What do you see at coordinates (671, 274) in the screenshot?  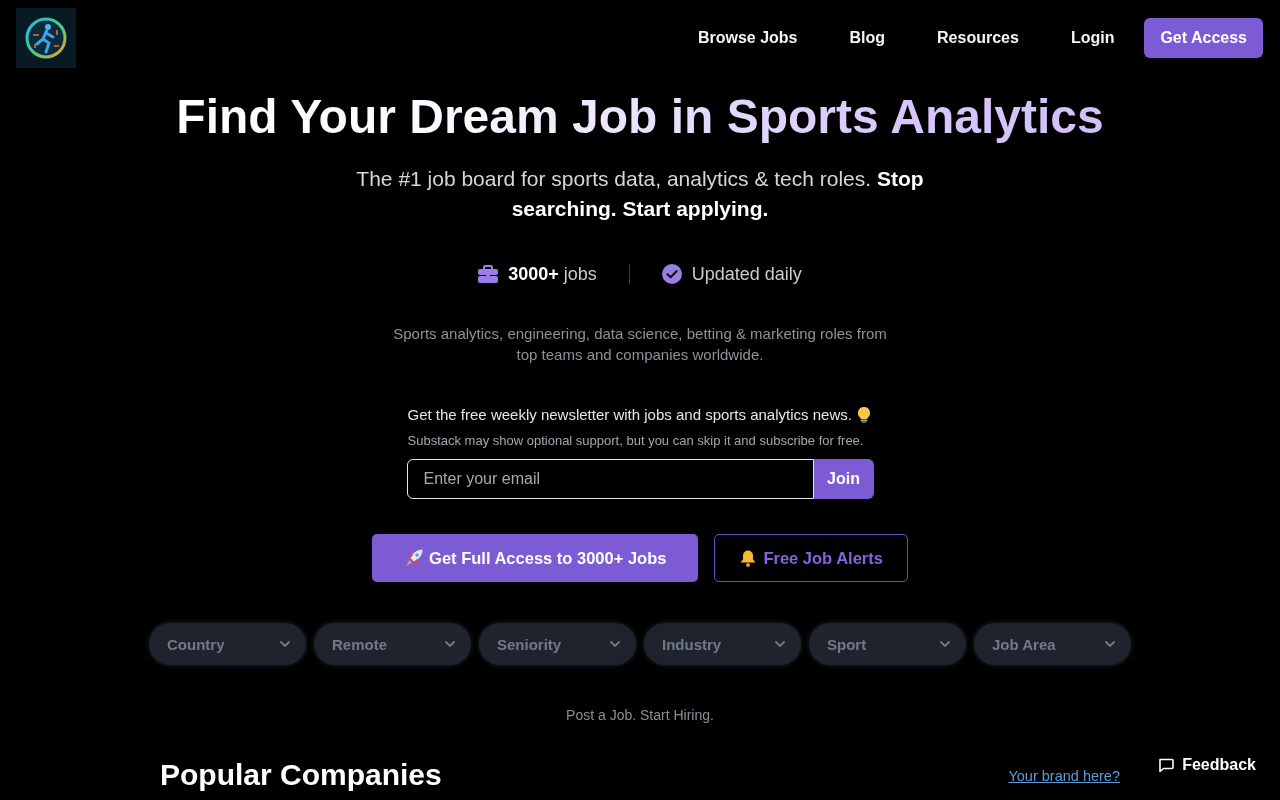 I see `check-circle-icon` at bounding box center [671, 274].